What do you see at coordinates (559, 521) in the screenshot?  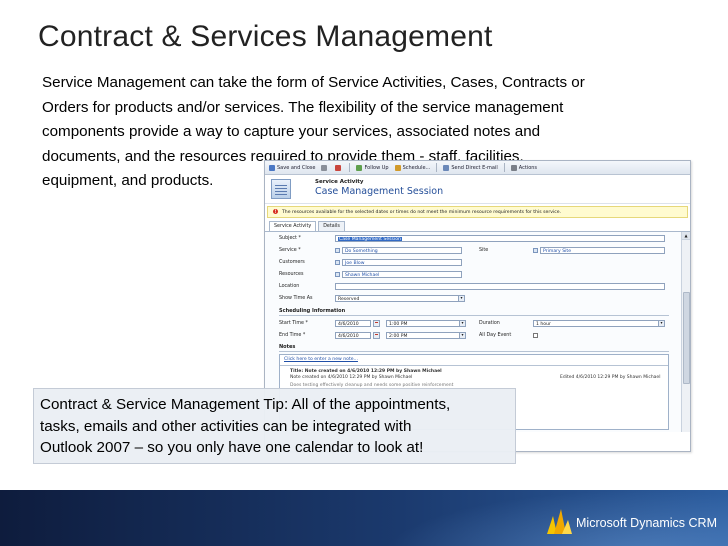 I see `dynamics-logo-icon` at bounding box center [559, 521].